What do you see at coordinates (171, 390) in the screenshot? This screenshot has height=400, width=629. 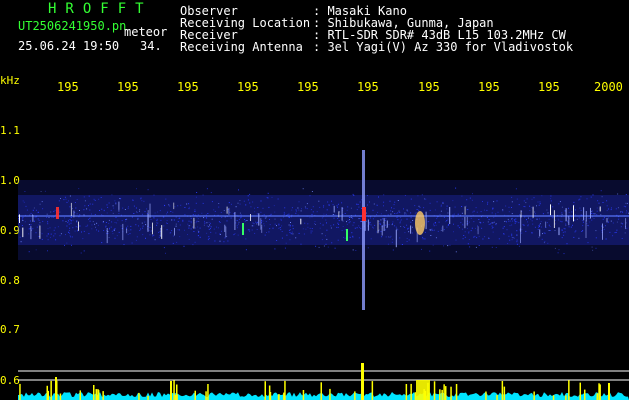 I see `spike` at bounding box center [171, 390].